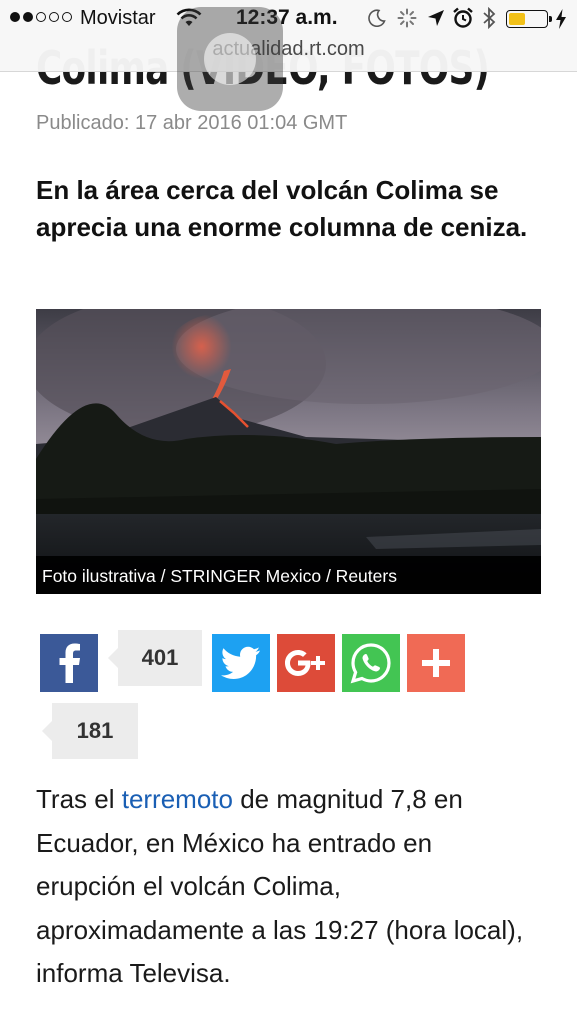 The image size is (577, 1024). I want to click on more-share-button, so click(436, 663).